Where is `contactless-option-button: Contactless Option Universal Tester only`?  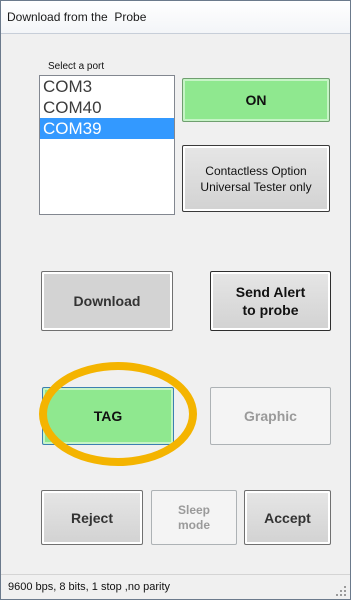 contactless-option-button: Contactless Option Universal Tester only is located at coordinates (256, 178).